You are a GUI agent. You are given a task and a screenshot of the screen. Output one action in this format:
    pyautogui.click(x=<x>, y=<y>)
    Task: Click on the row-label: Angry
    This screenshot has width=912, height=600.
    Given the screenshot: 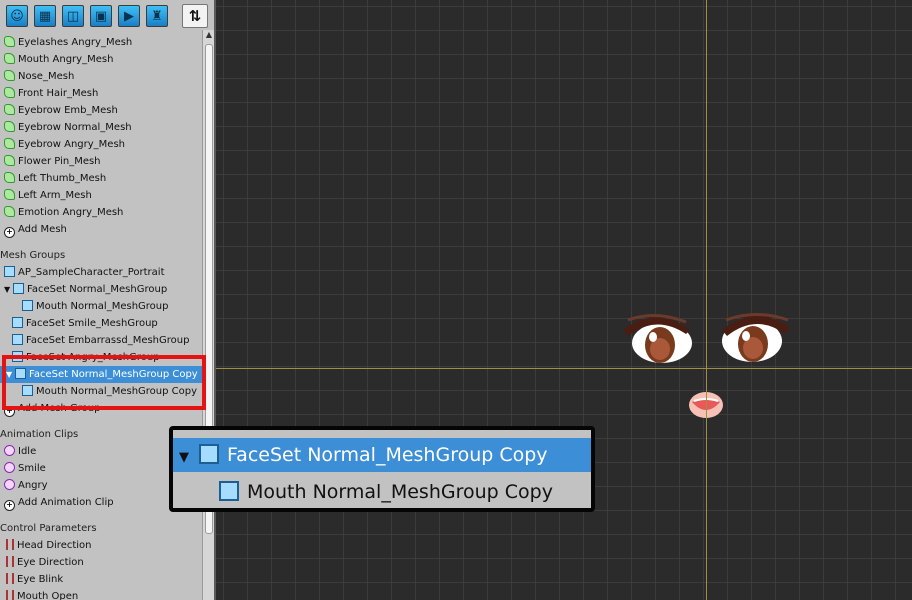 What is the action you would take?
    pyautogui.click(x=33, y=485)
    